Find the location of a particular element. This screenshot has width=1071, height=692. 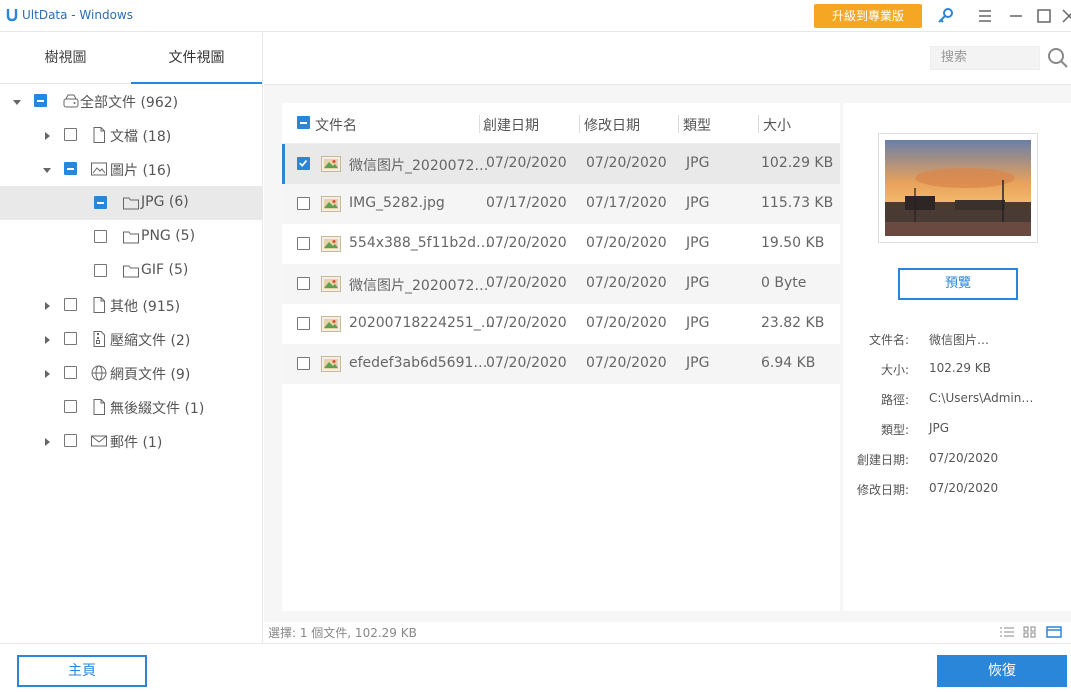

detail-view-icon is located at coordinates (1054, 632).